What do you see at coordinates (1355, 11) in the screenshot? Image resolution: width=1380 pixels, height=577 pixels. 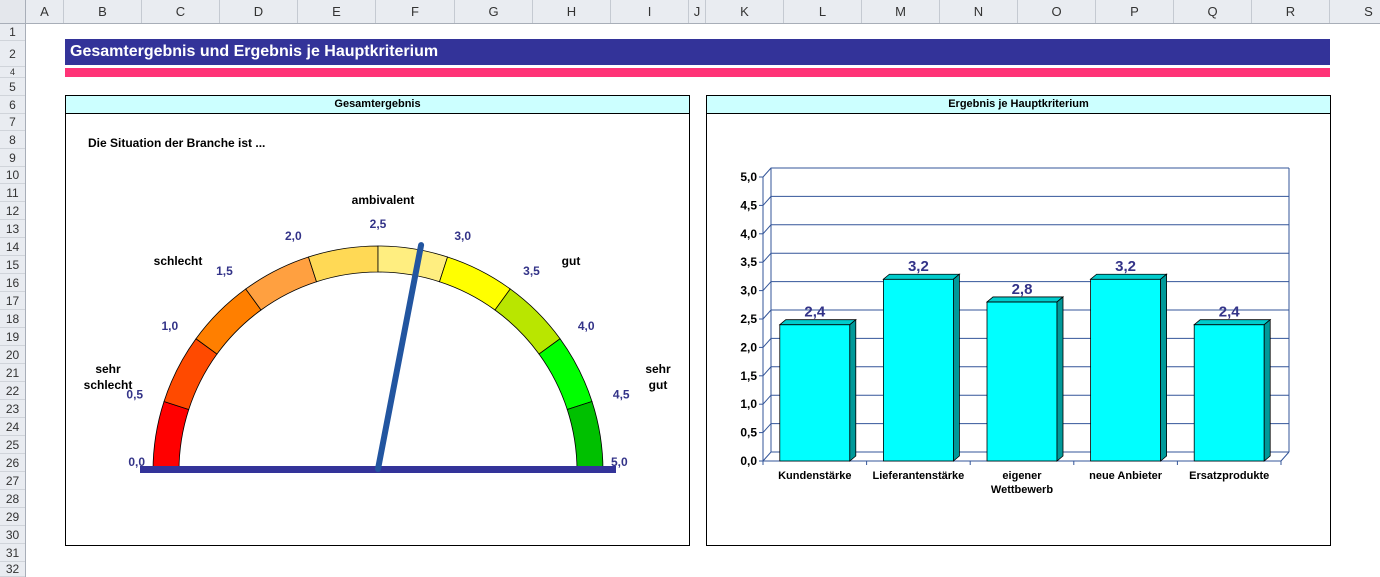 I see `column-header-s: S` at bounding box center [1355, 11].